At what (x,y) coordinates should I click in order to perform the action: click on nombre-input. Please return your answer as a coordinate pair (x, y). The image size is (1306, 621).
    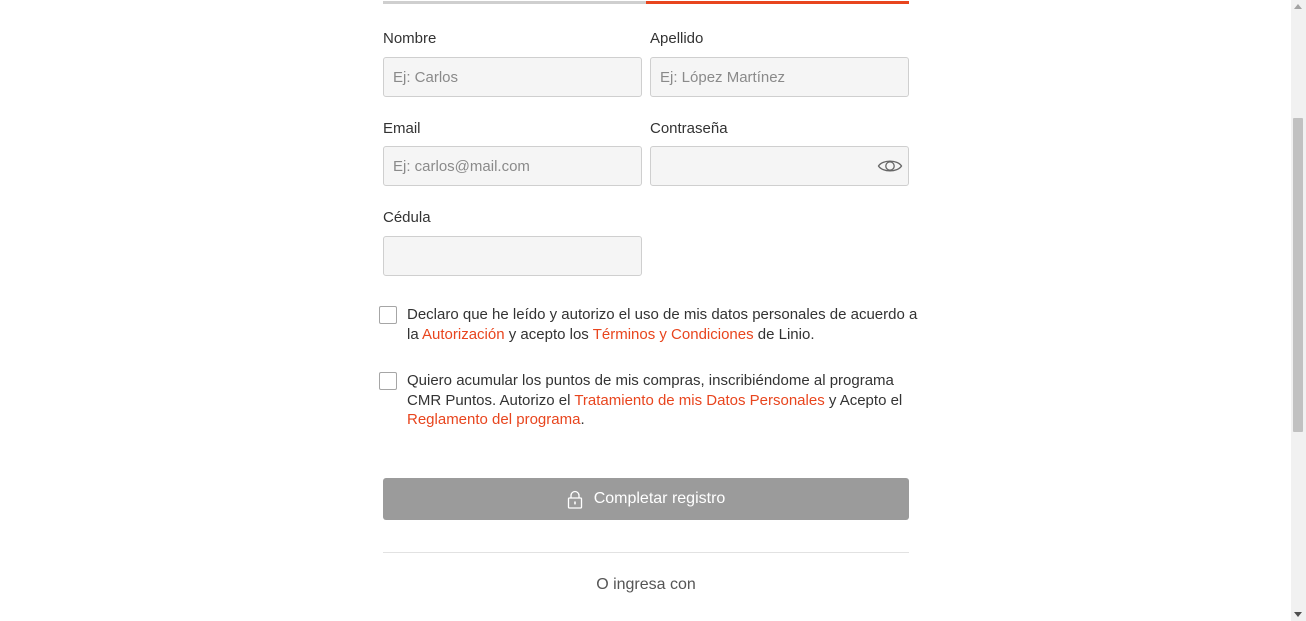
    Looking at the image, I should click on (512, 77).